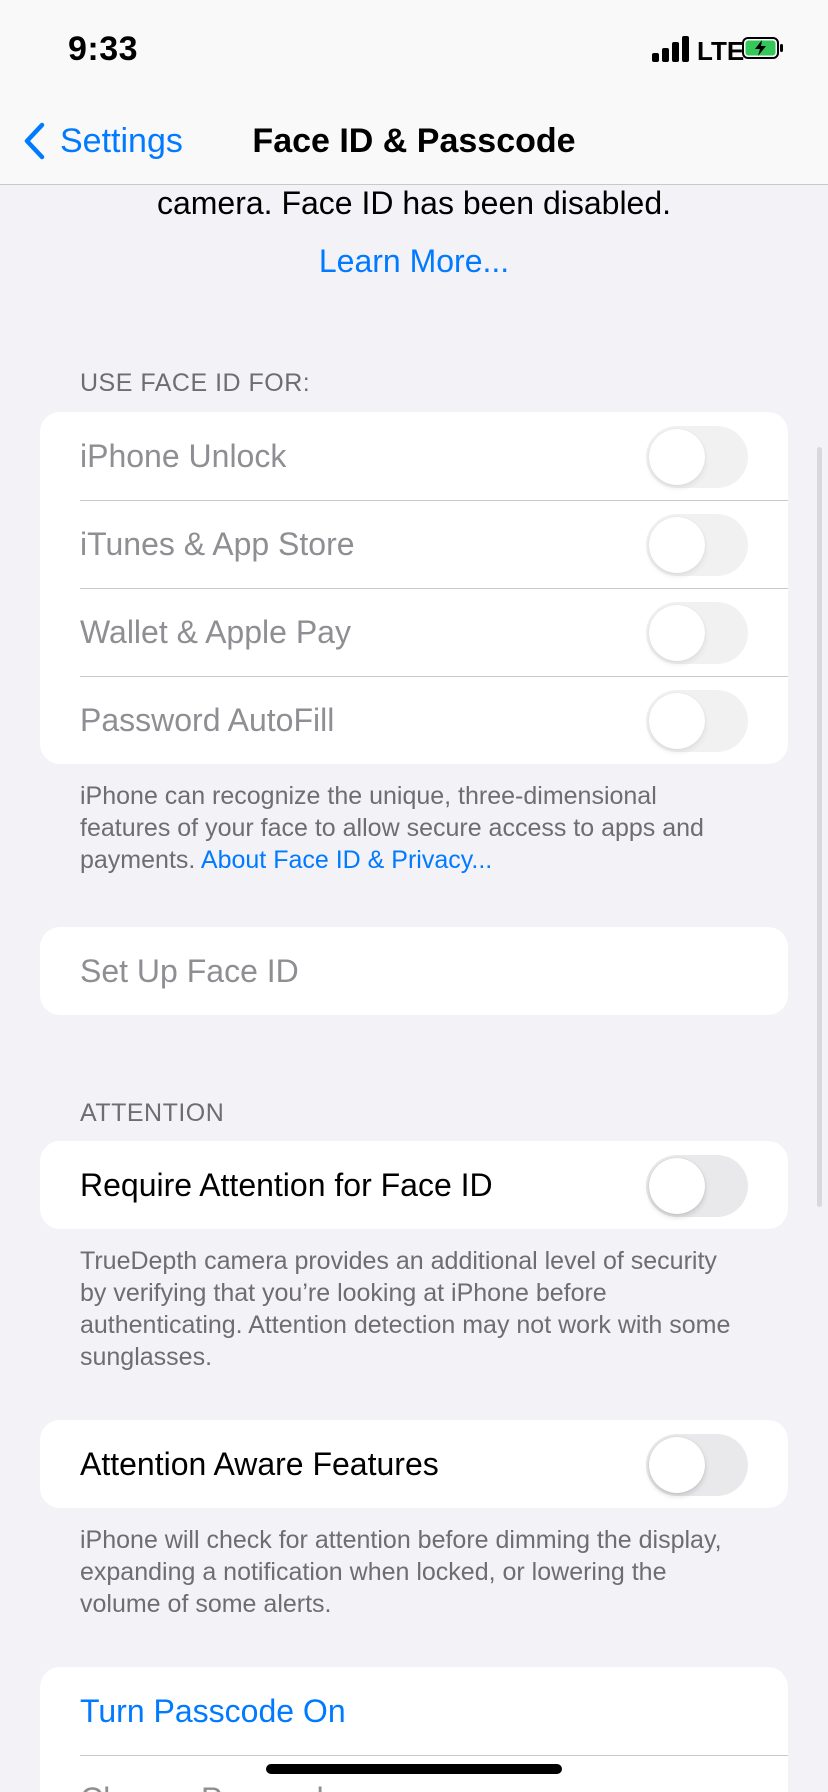 The width and height of the screenshot is (828, 1792). I want to click on itunes-app-store-label: iTunes & App Store, so click(217, 543).